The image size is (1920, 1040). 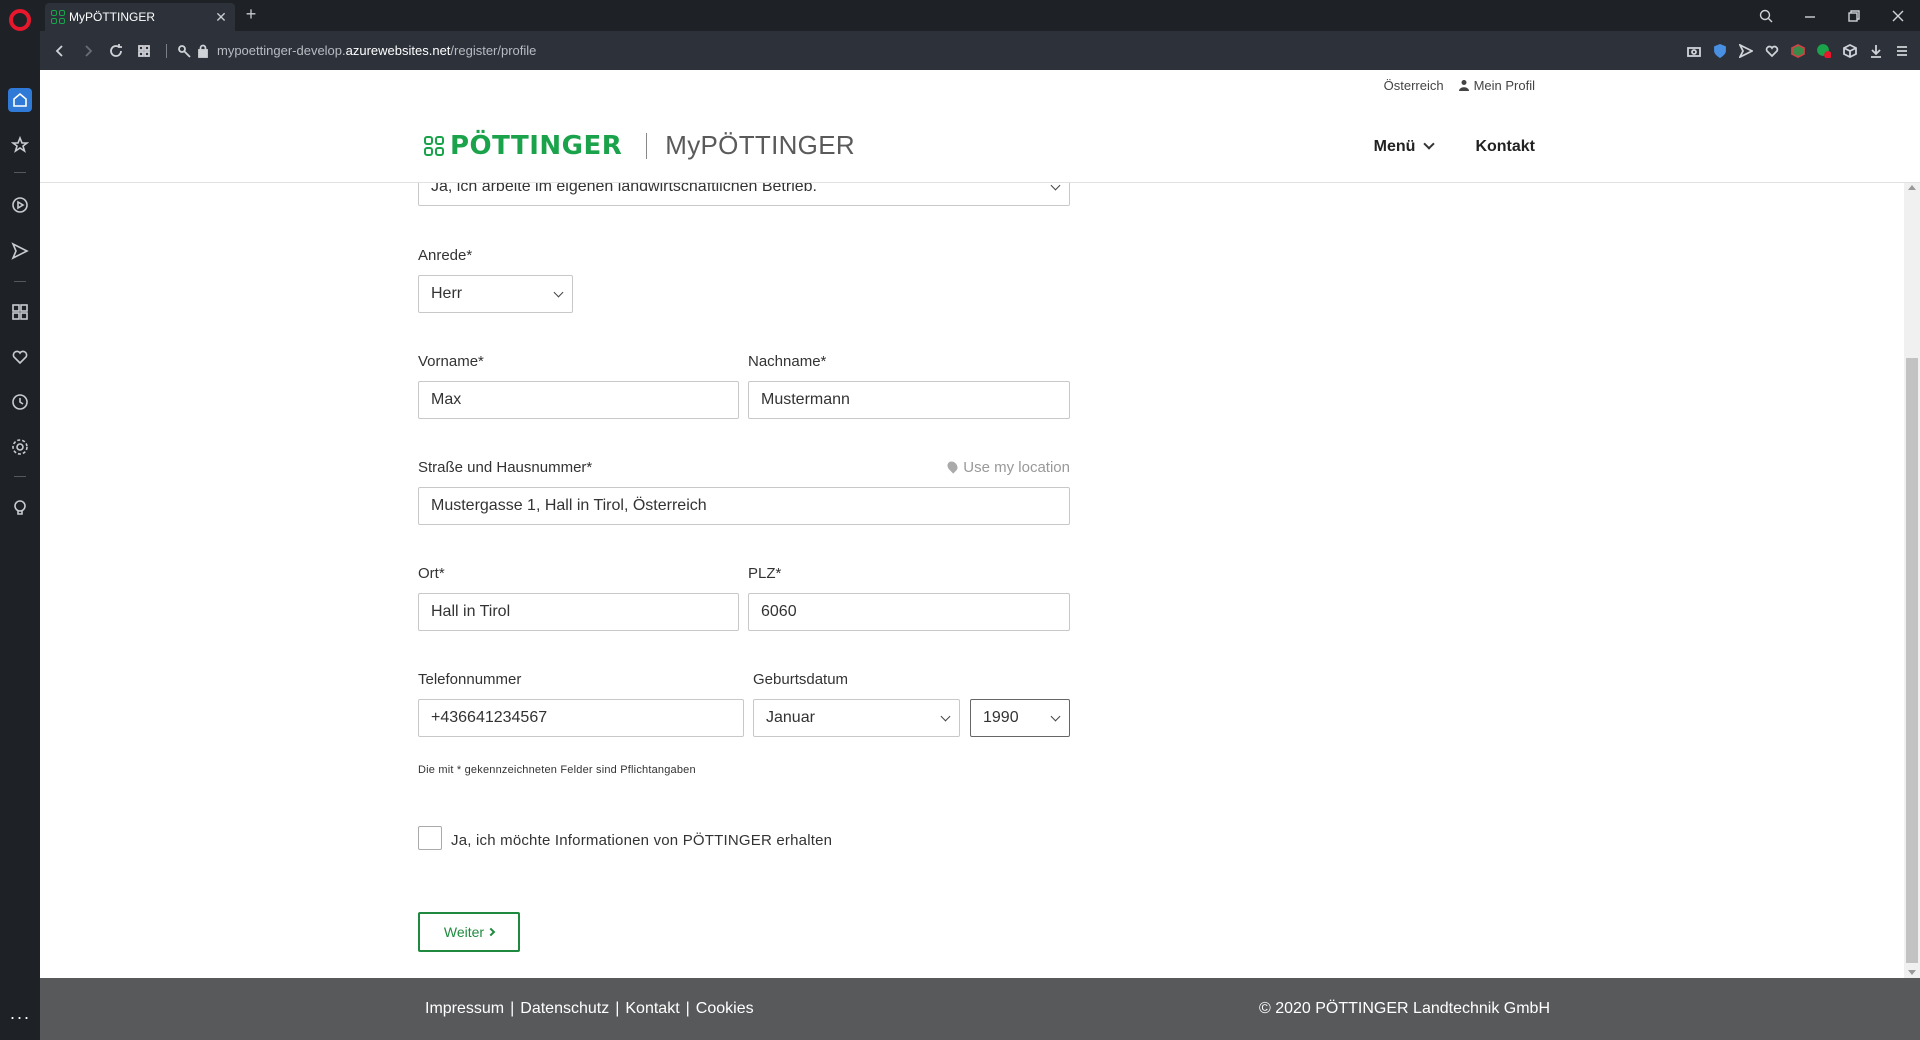 I want to click on phone-input: +436641234567, so click(x=581, y=718).